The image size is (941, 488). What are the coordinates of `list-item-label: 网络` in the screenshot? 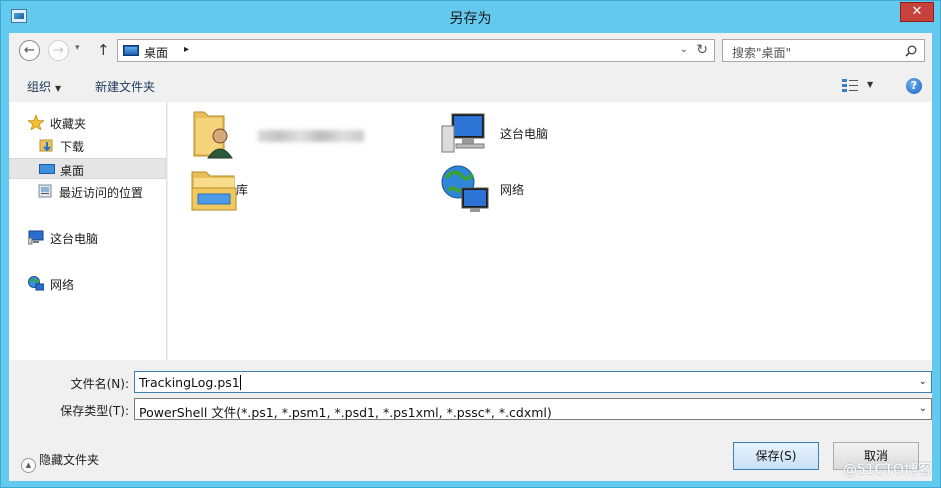 It's located at (512, 190).